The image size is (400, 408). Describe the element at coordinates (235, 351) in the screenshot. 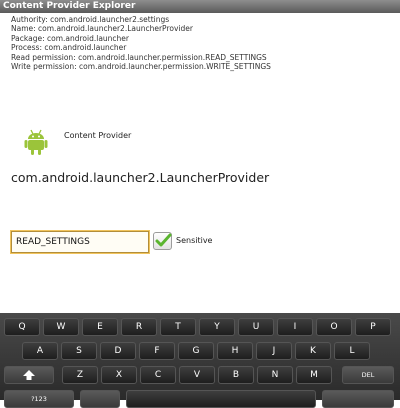

I see `key-h: H` at that location.